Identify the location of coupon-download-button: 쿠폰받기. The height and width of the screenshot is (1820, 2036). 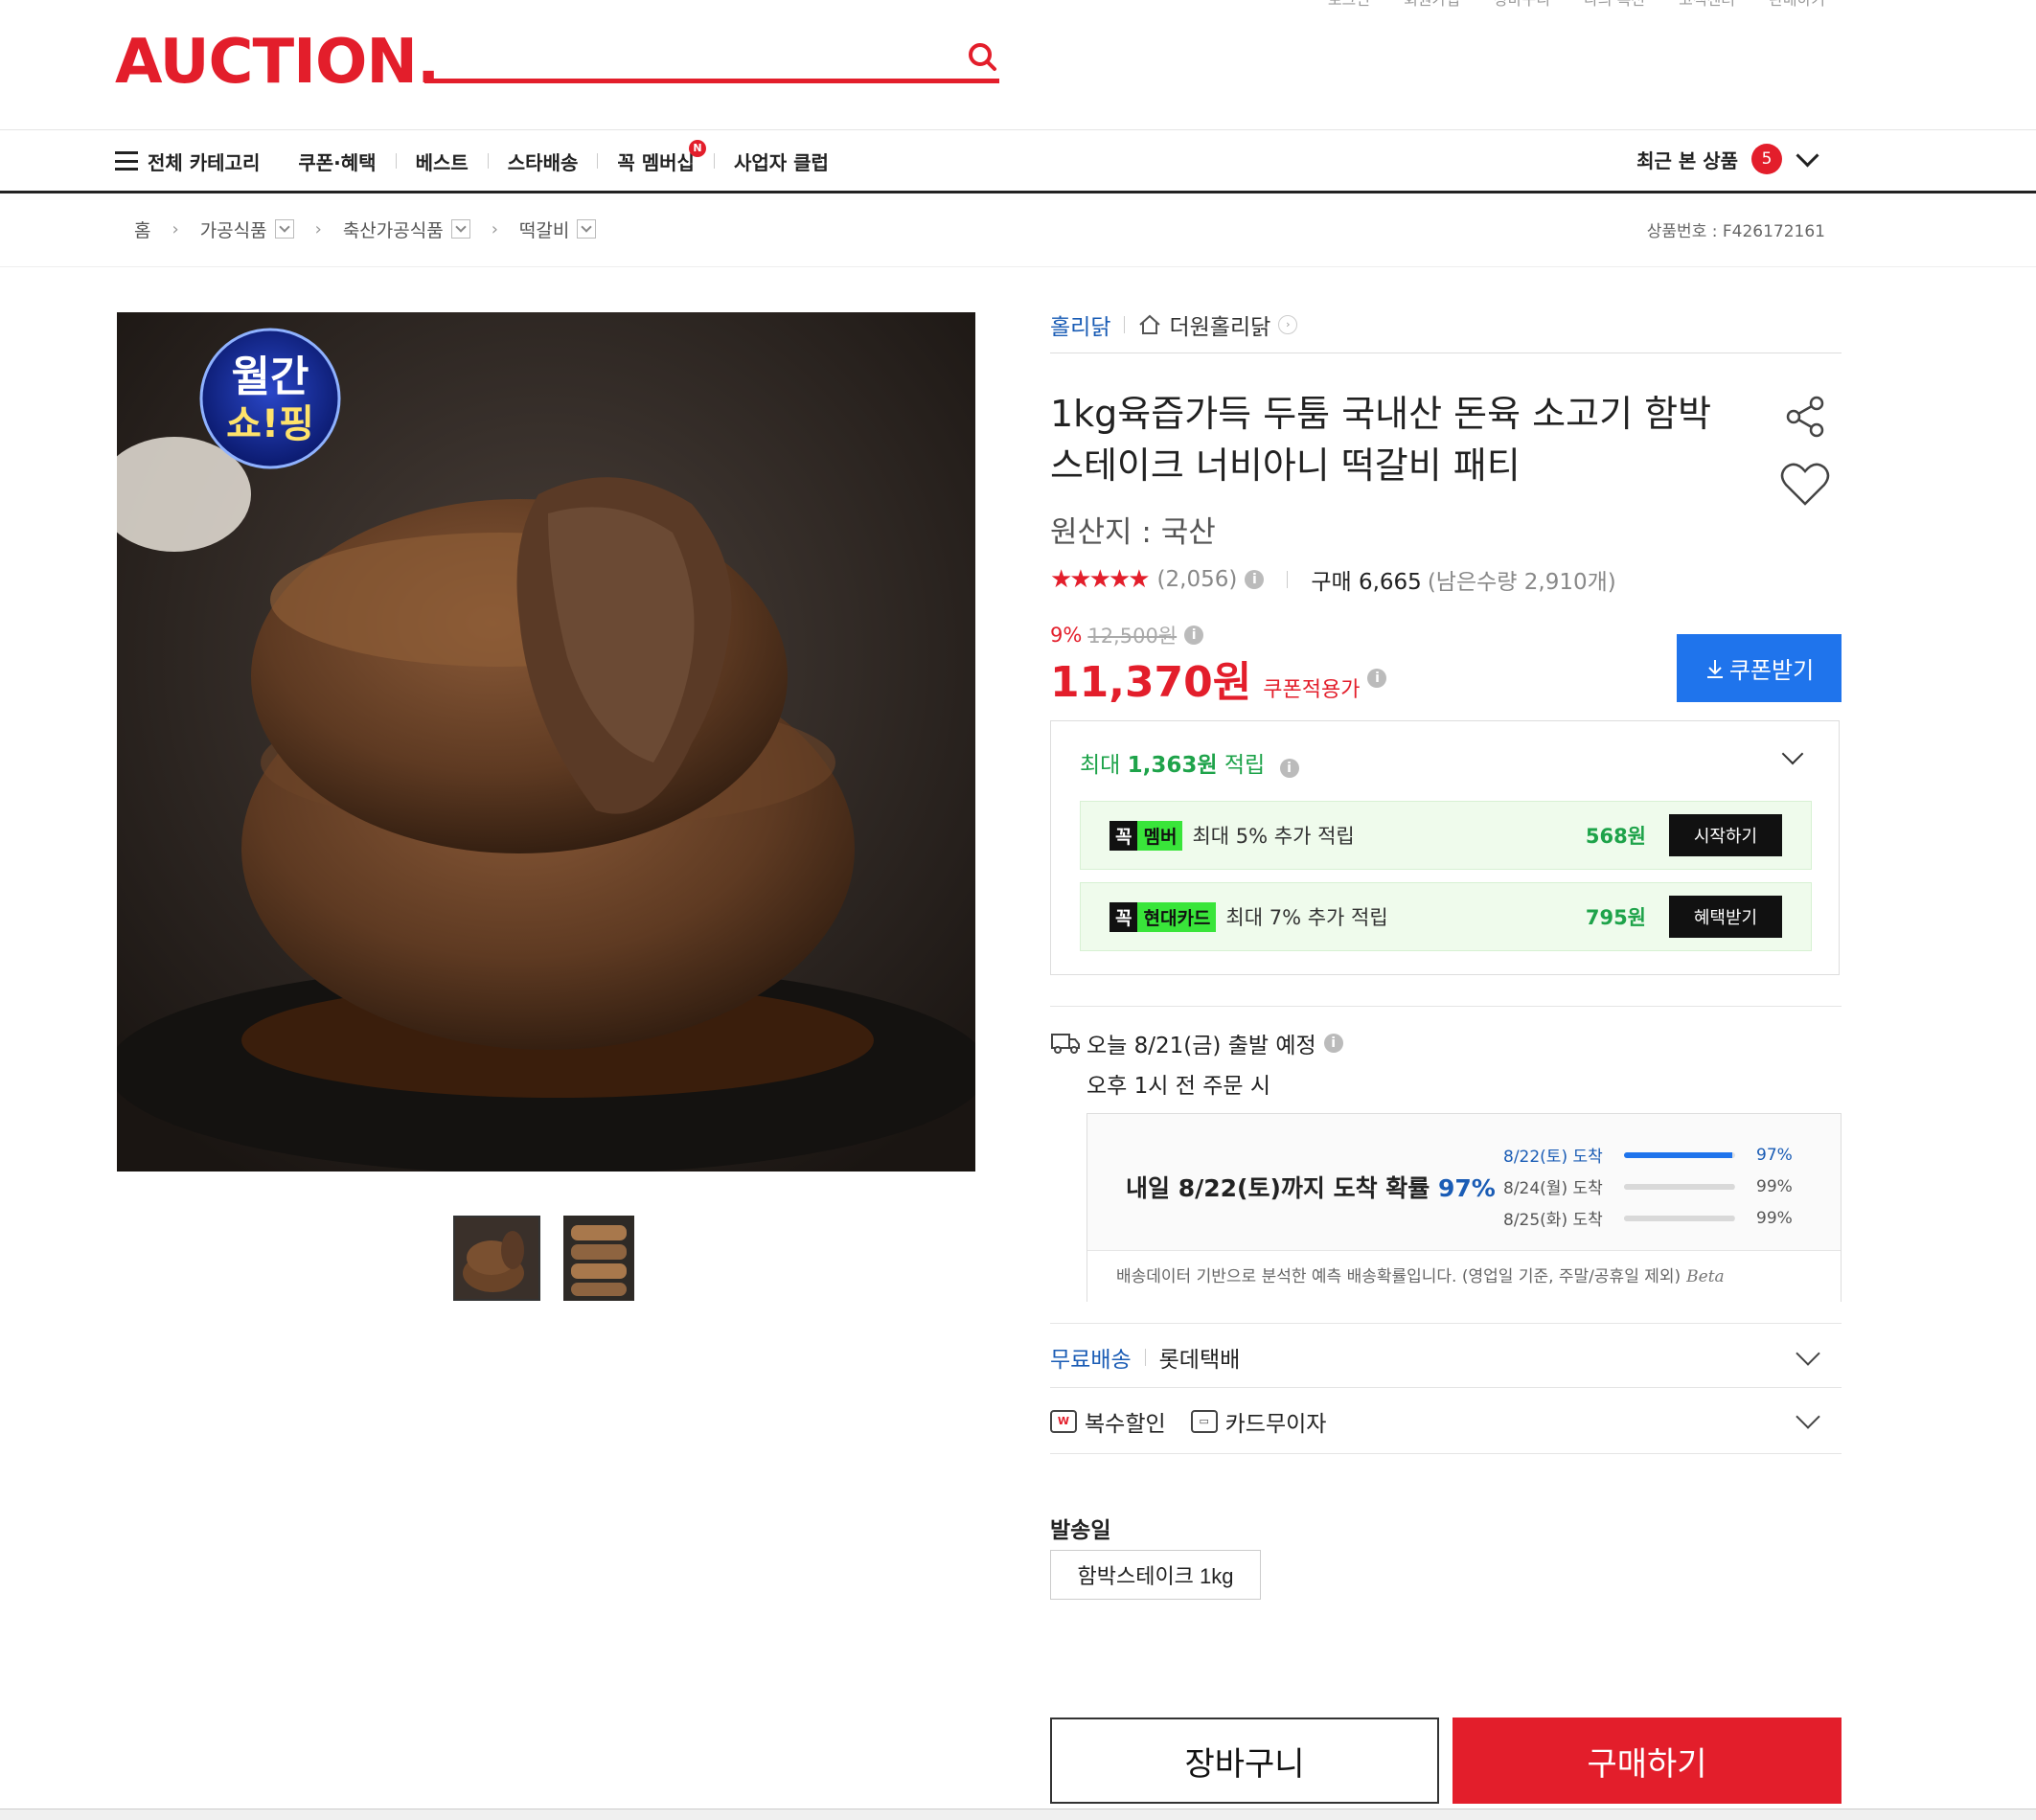
(1759, 668).